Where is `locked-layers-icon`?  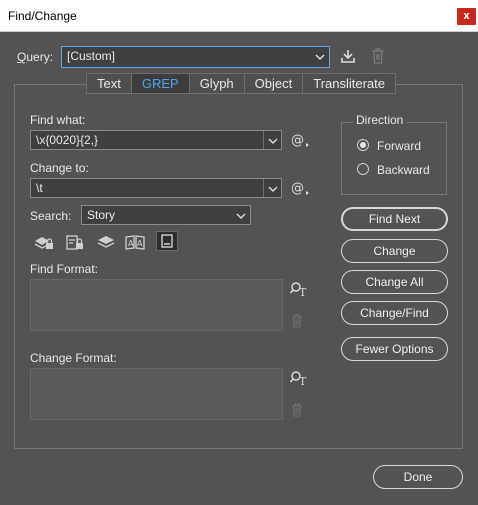
locked-layers-icon is located at coordinates (44, 242).